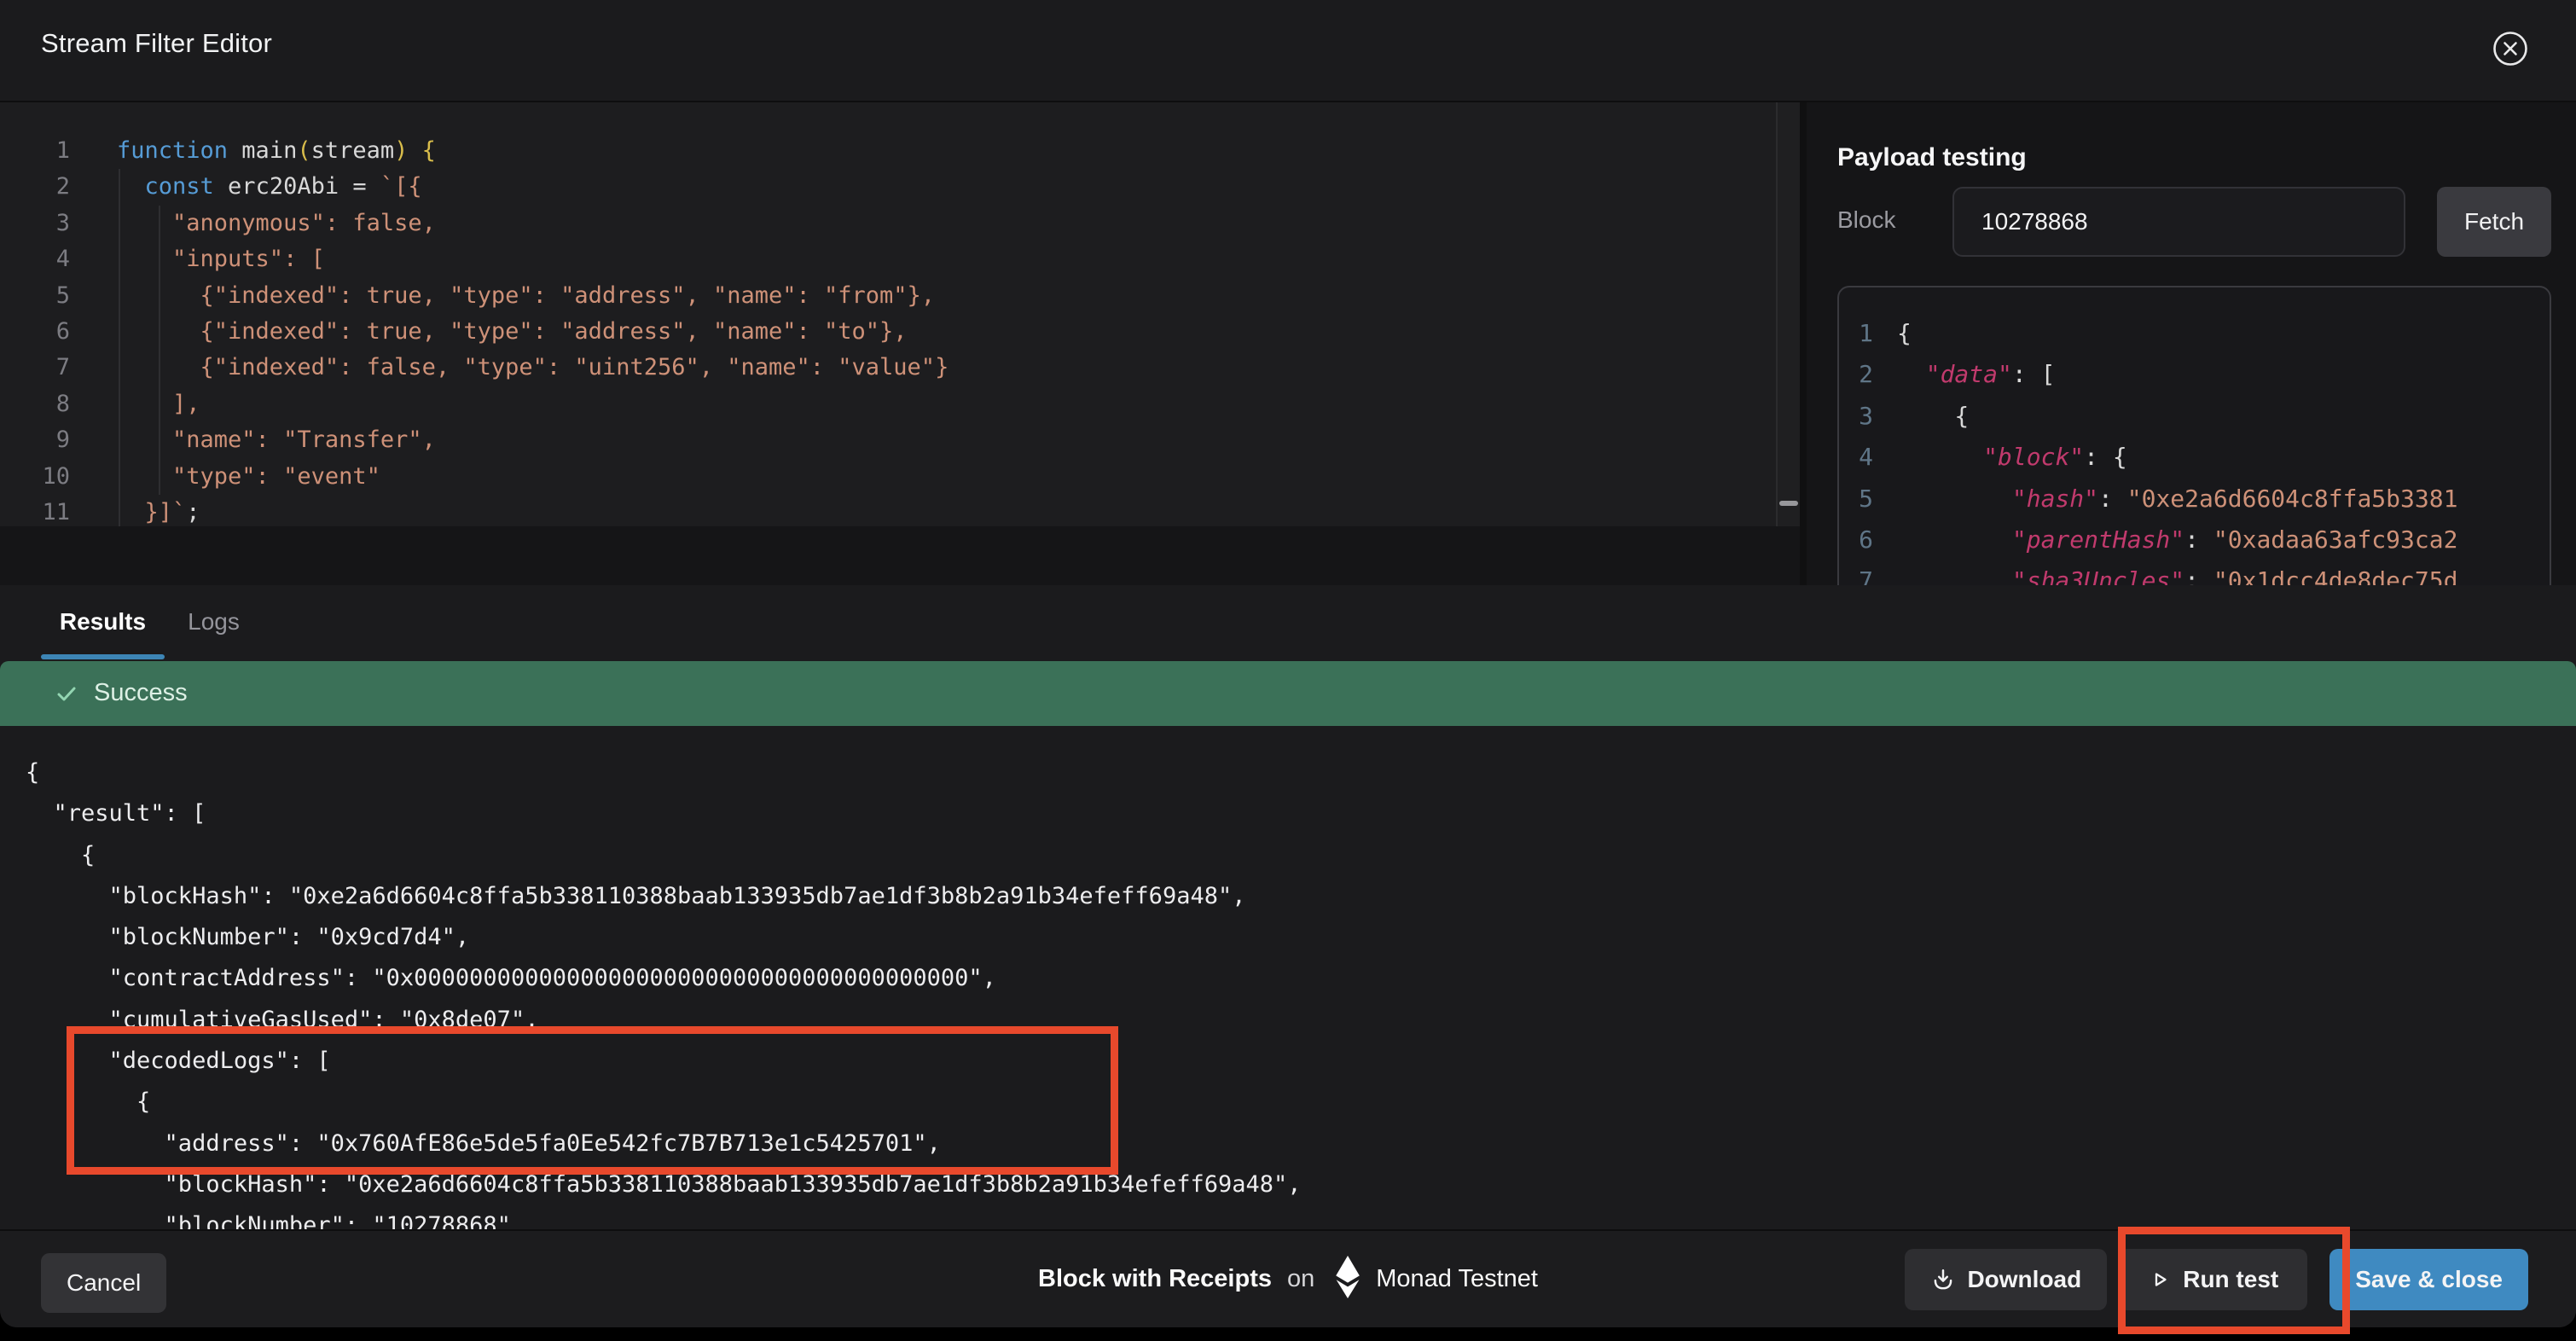 The image size is (2576, 1341). Describe the element at coordinates (103, 656) in the screenshot. I see `active-tab-indicator` at that location.